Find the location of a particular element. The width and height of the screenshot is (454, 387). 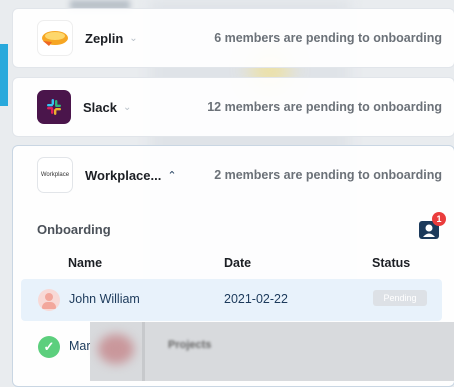

member-name: John William is located at coordinates (104, 299).